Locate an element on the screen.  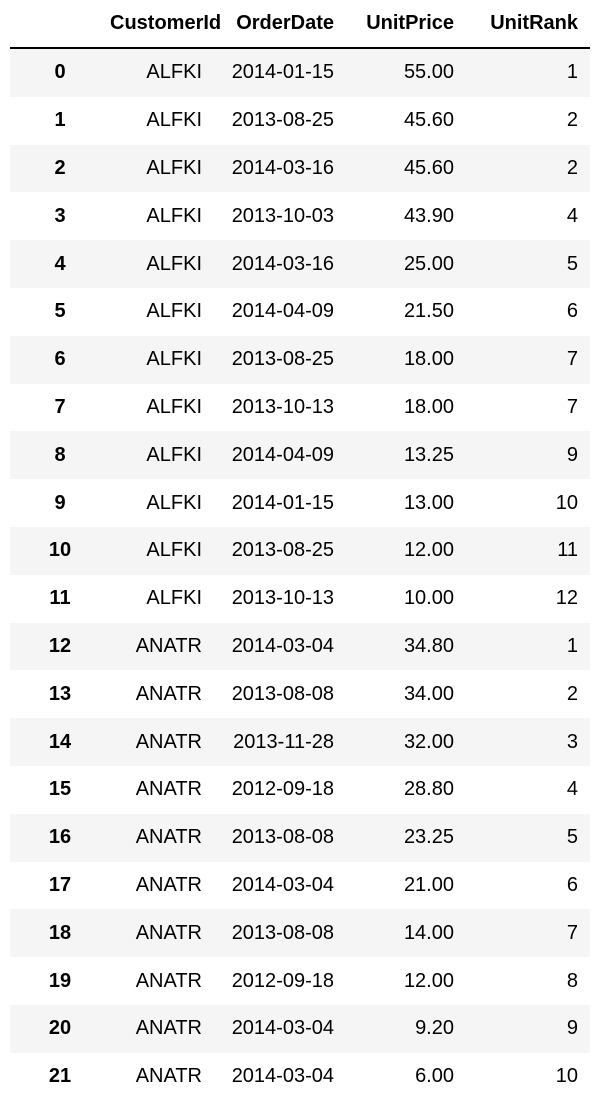
row-index: 12 is located at coordinates (60, 645).